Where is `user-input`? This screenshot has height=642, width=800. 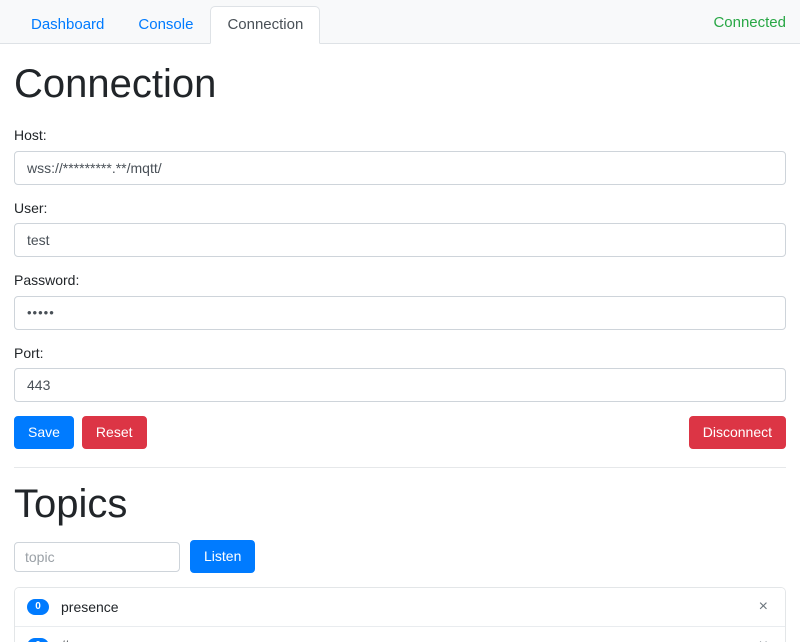
user-input is located at coordinates (400, 240).